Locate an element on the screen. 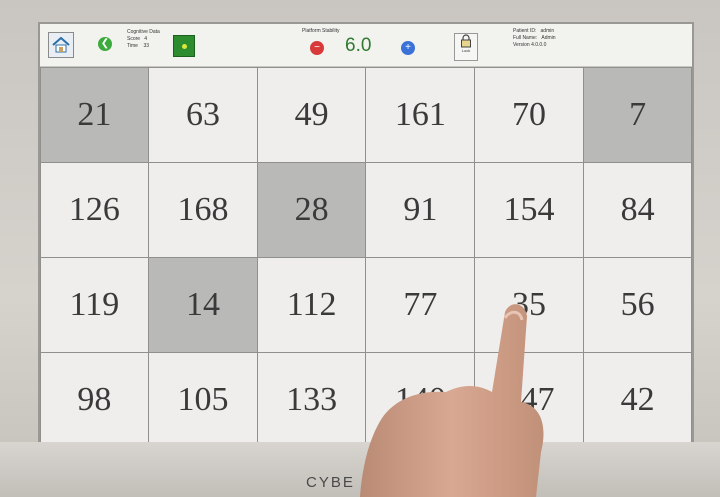  grid-cell: 147 is located at coordinates (529, 399).